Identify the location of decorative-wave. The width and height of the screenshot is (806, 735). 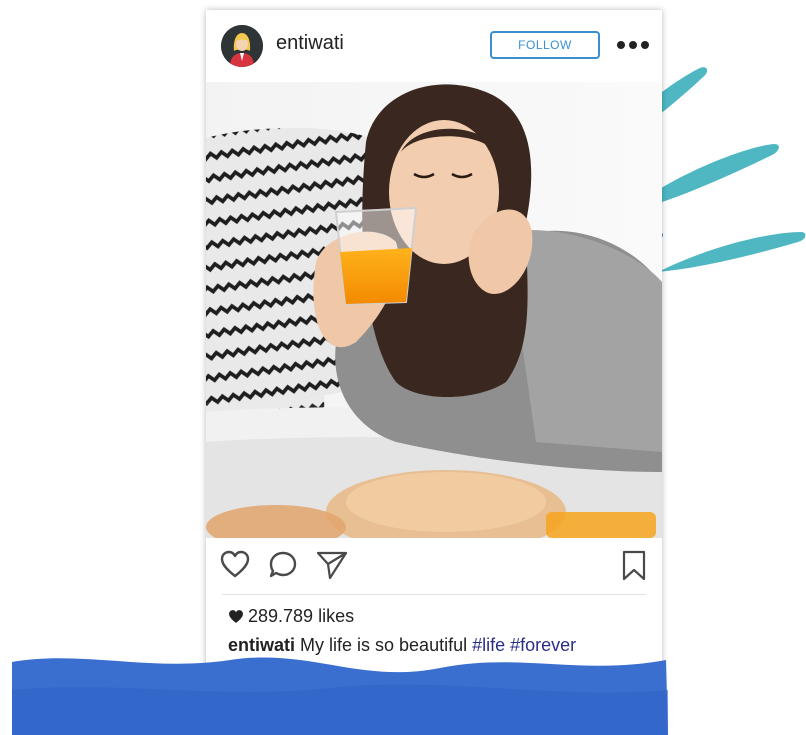
(340, 696).